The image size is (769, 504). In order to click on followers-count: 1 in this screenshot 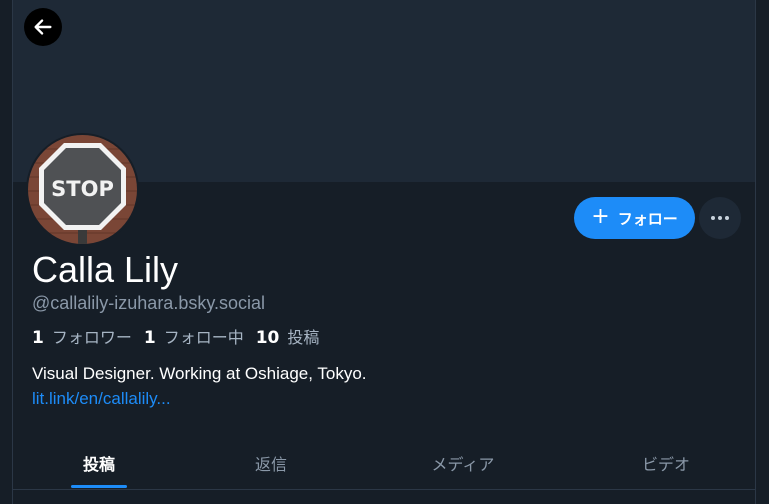, I will do `click(38, 338)`.